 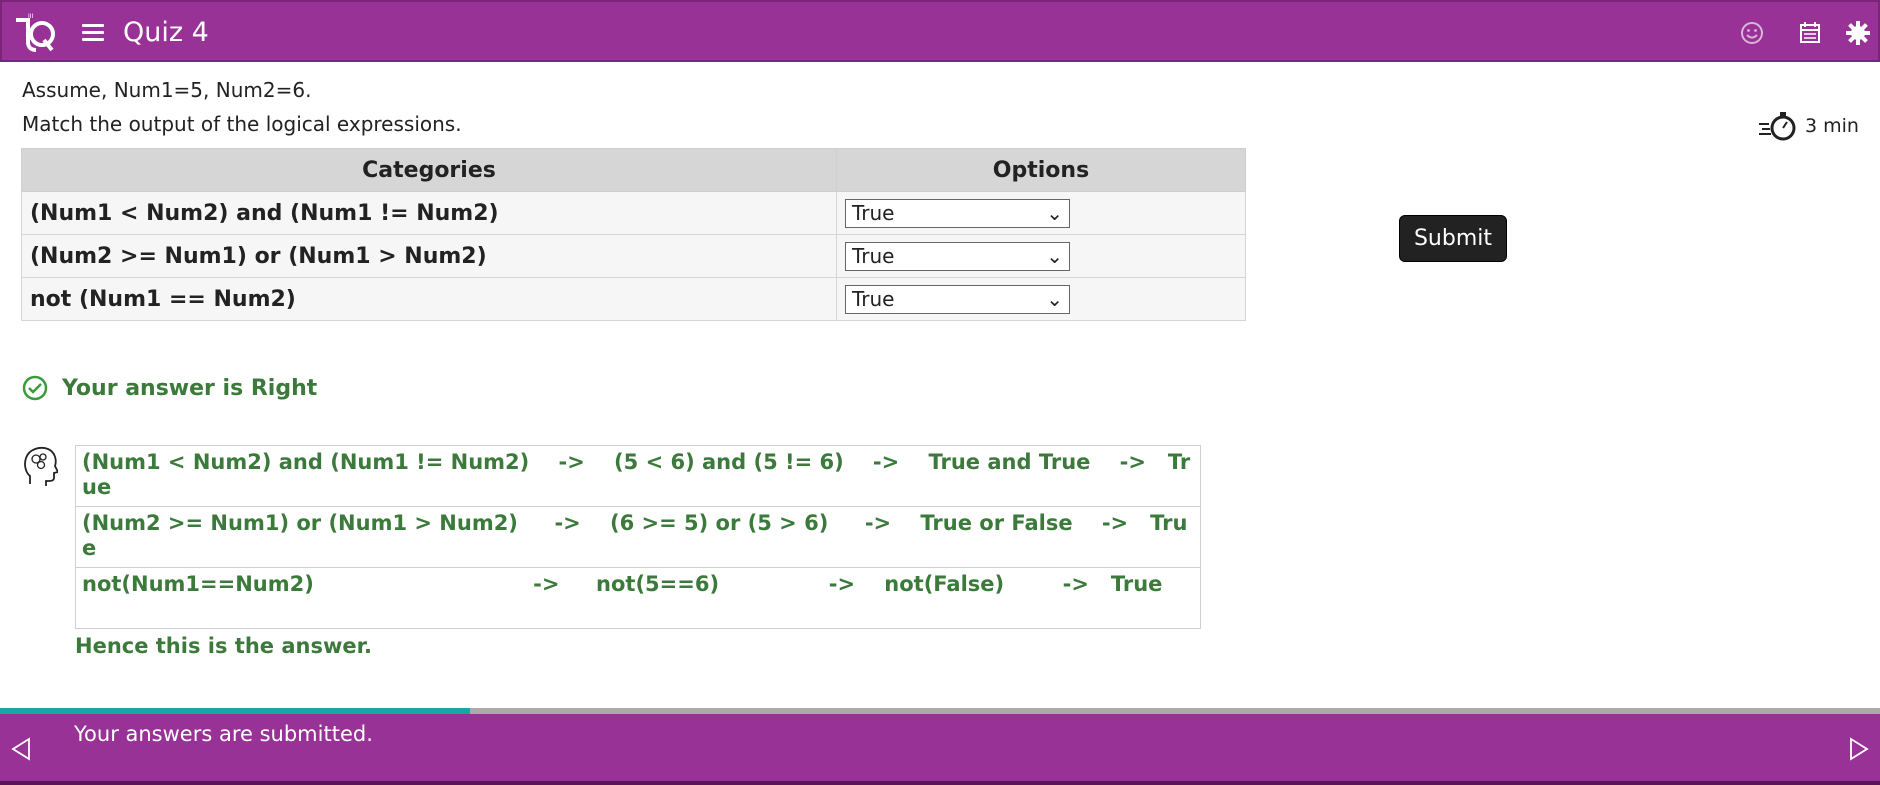 I want to click on logo-icon: III, so click(x=34, y=34).